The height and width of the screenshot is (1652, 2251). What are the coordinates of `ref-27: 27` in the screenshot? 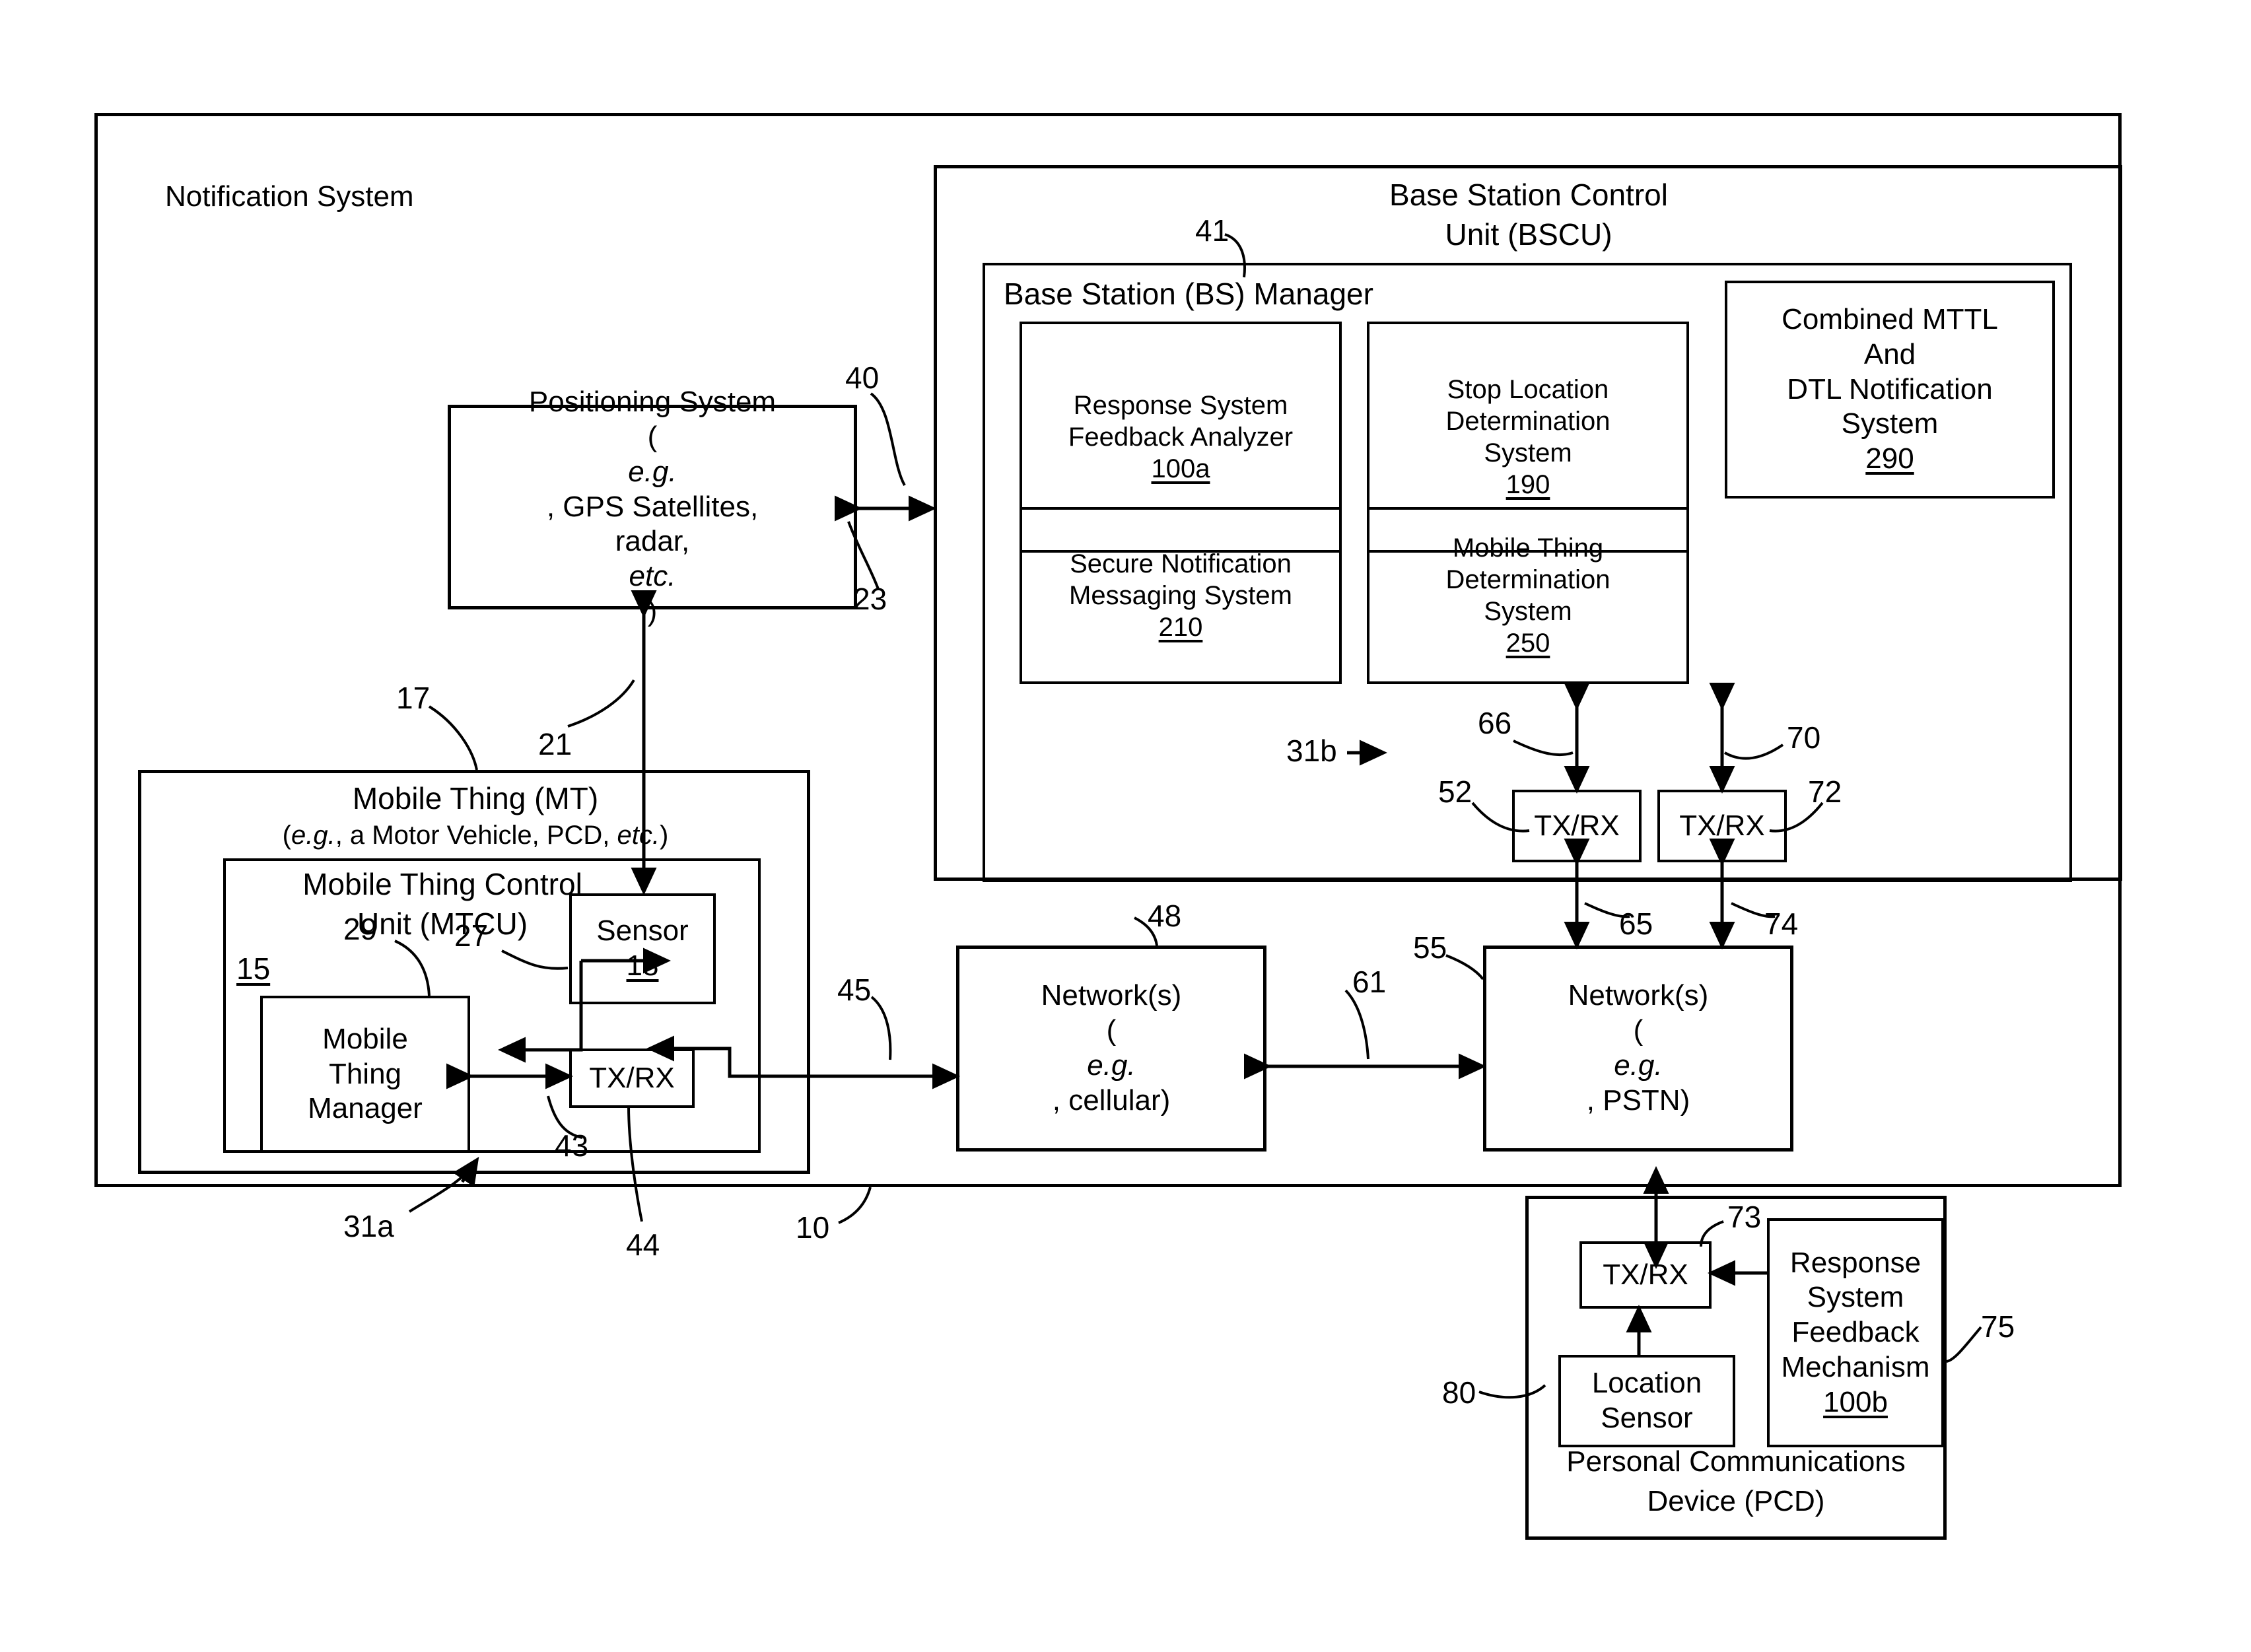 It's located at (471, 935).